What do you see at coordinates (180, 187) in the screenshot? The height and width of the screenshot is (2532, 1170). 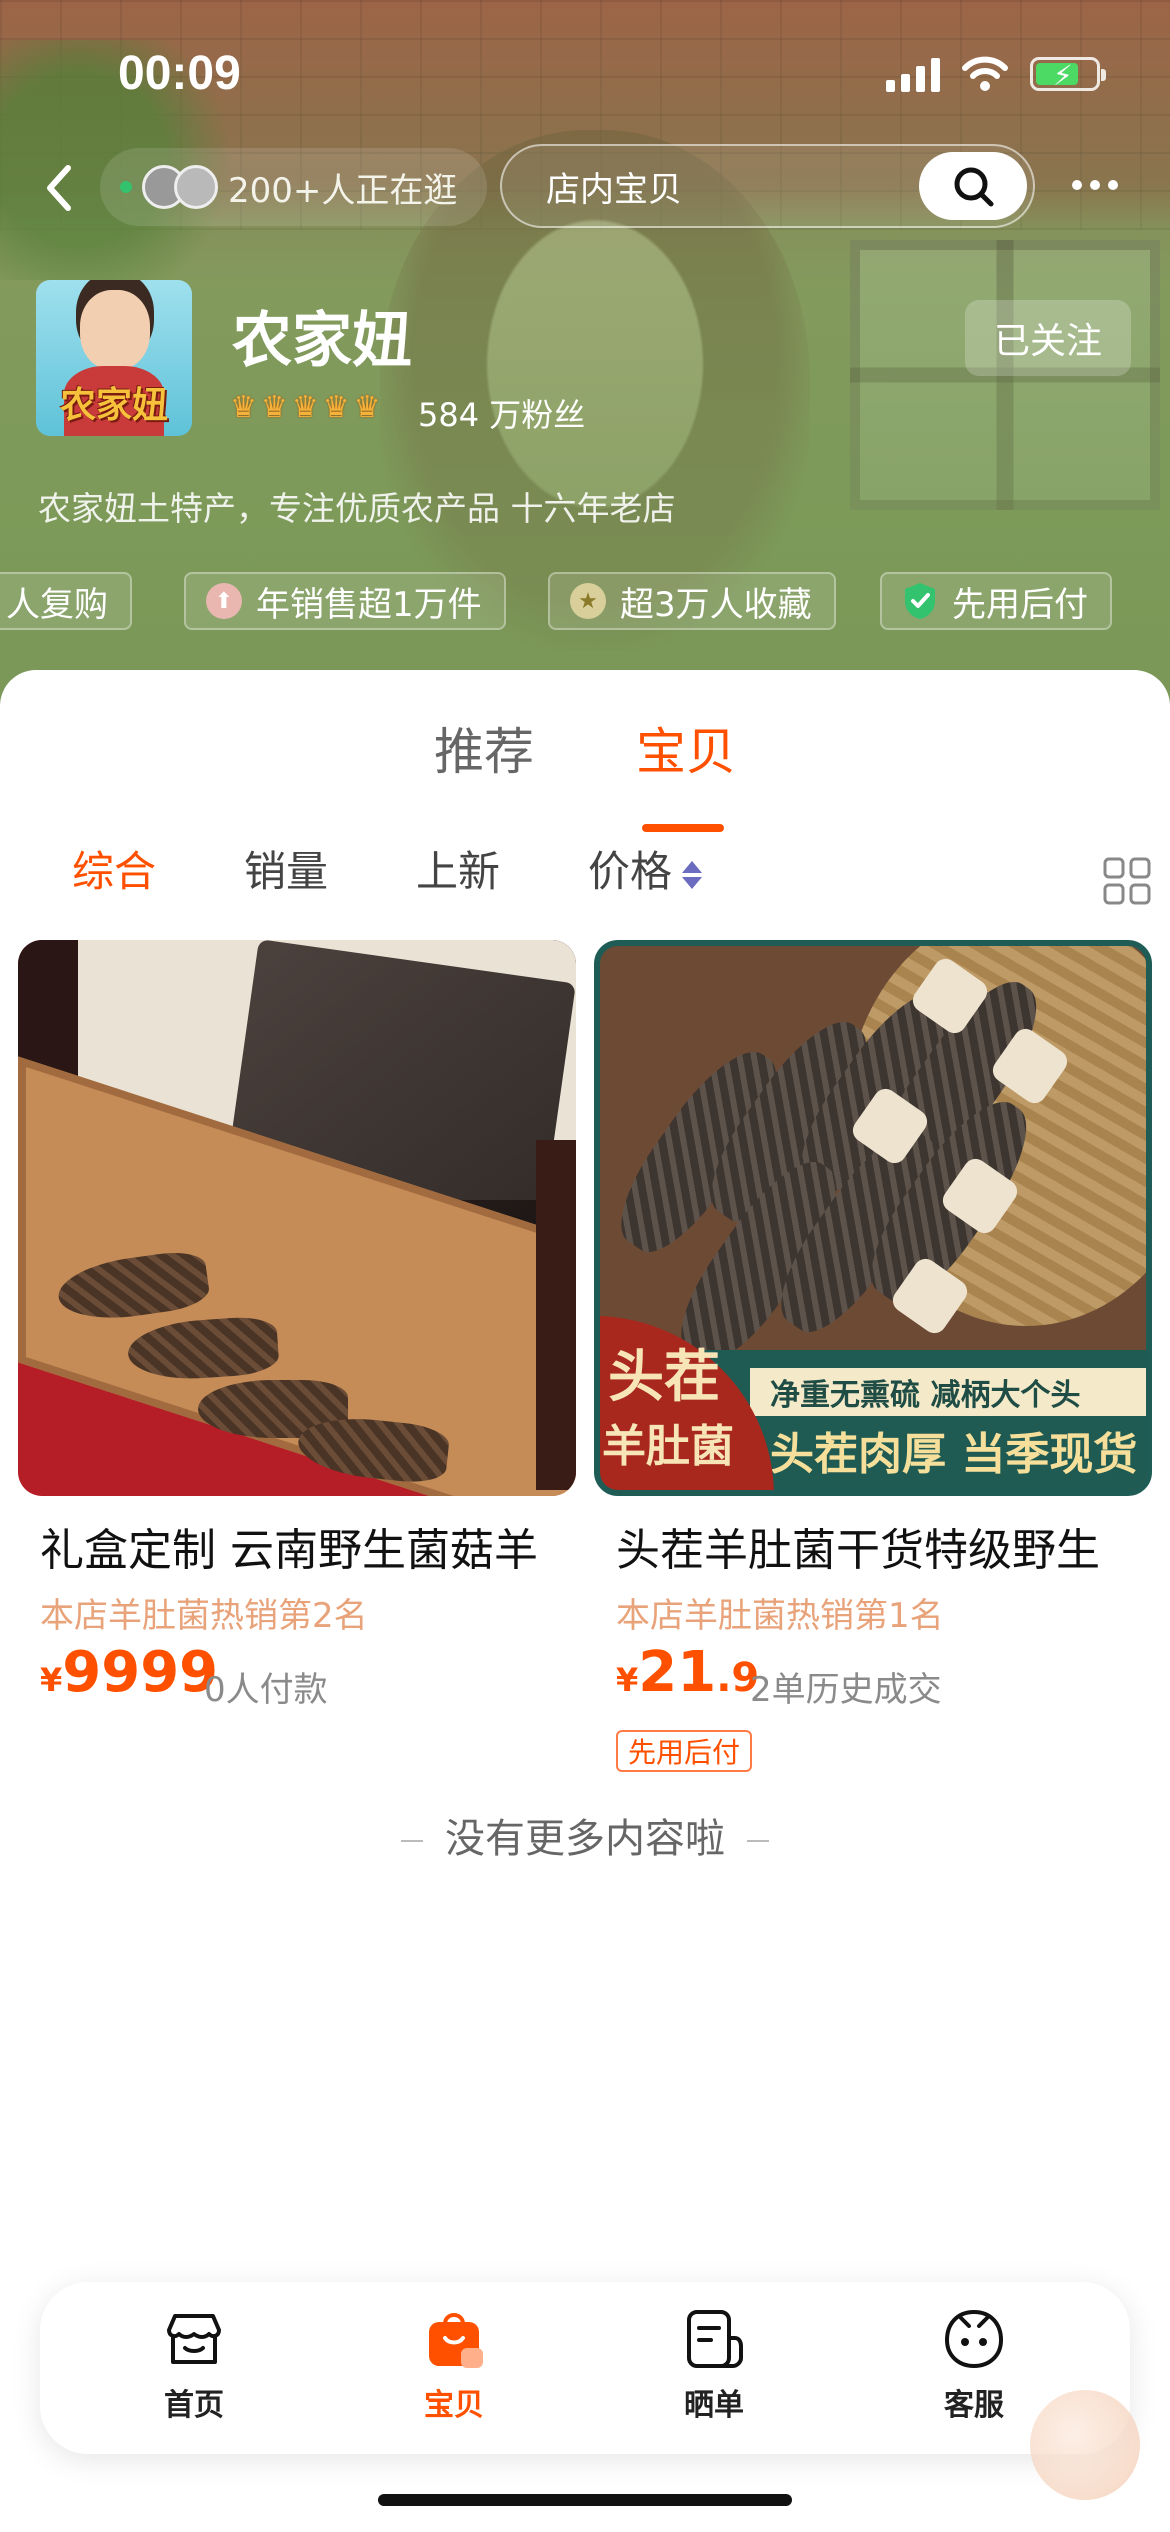 I see `visitor-avatars` at bounding box center [180, 187].